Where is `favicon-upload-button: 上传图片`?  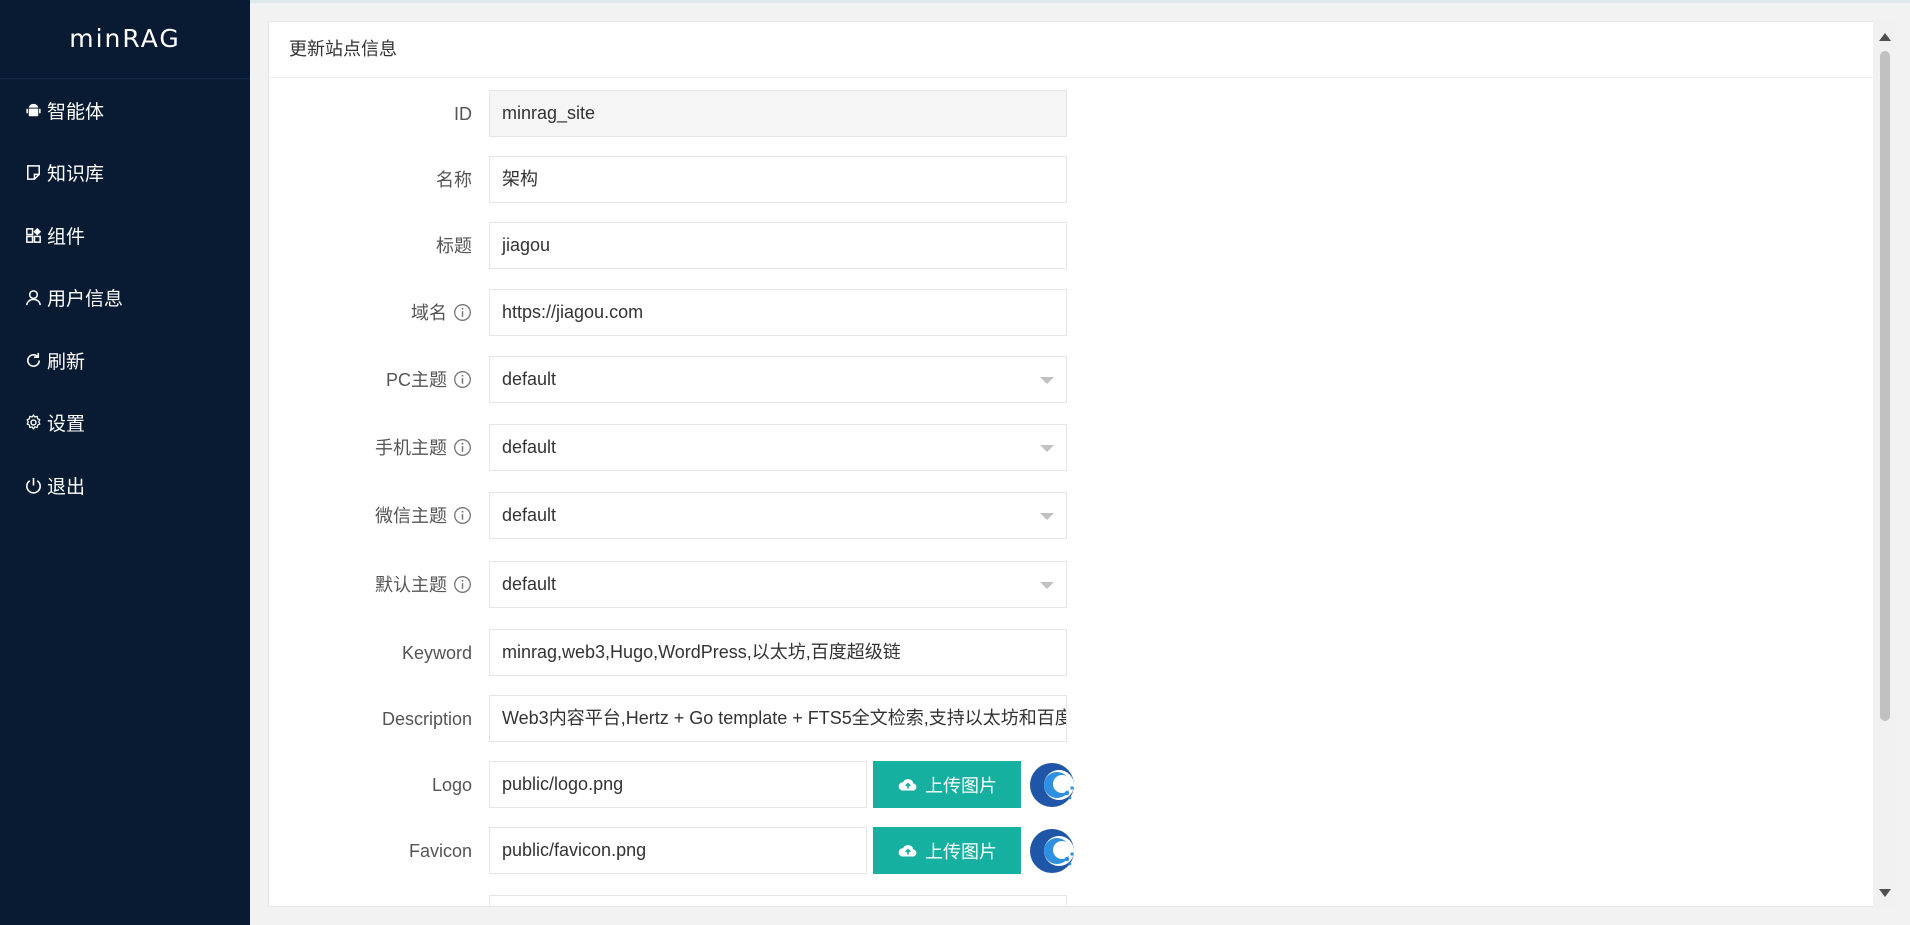 favicon-upload-button: 上传图片 is located at coordinates (947, 850).